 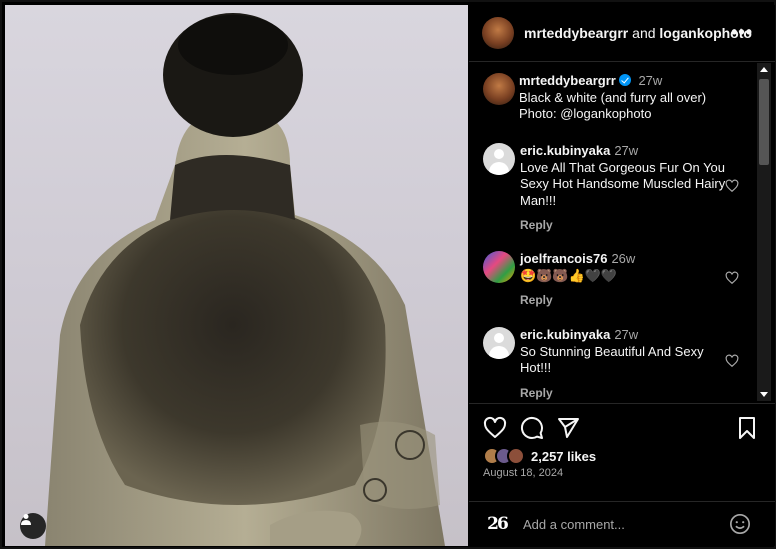 What do you see at coordinates (568, 428) in the screenshot?
I see `send-icon` at bounding box center [568, 428].